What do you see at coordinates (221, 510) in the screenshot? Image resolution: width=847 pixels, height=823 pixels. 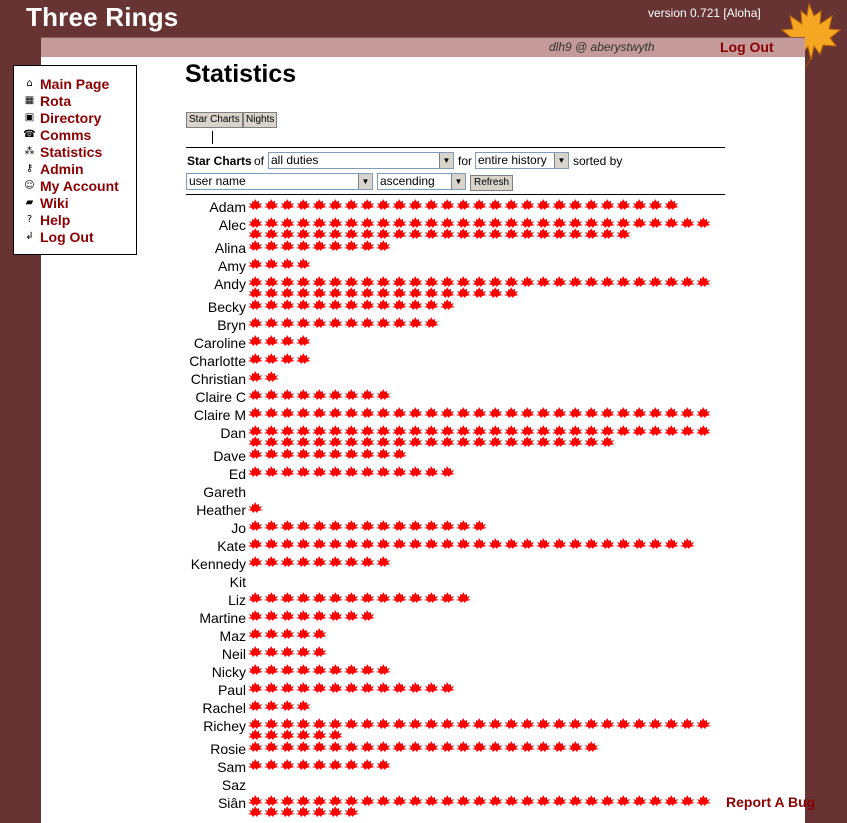 I see `person-name: Heather` at bounding box center [221, 510].